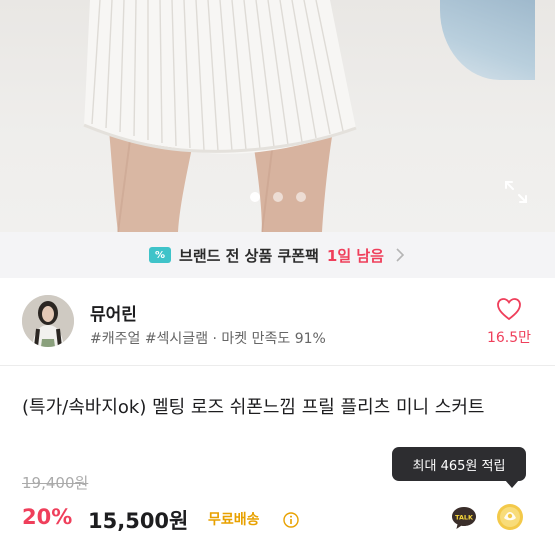 This screenshot has width=555, height=555. I want to click on points-tooltip: 최대 465원 적립, so click(459, 464).